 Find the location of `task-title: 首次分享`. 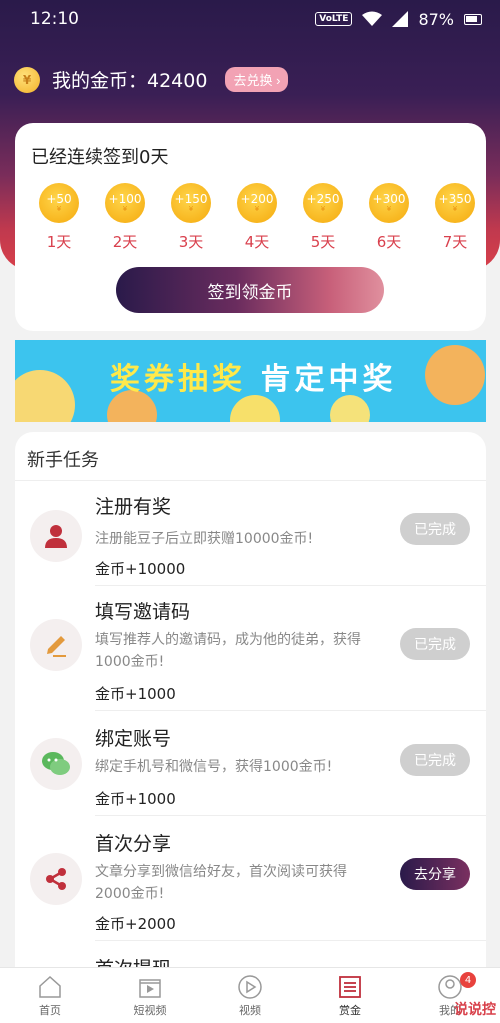

task-title: 首次分享 is located at coordinates (133, 844).